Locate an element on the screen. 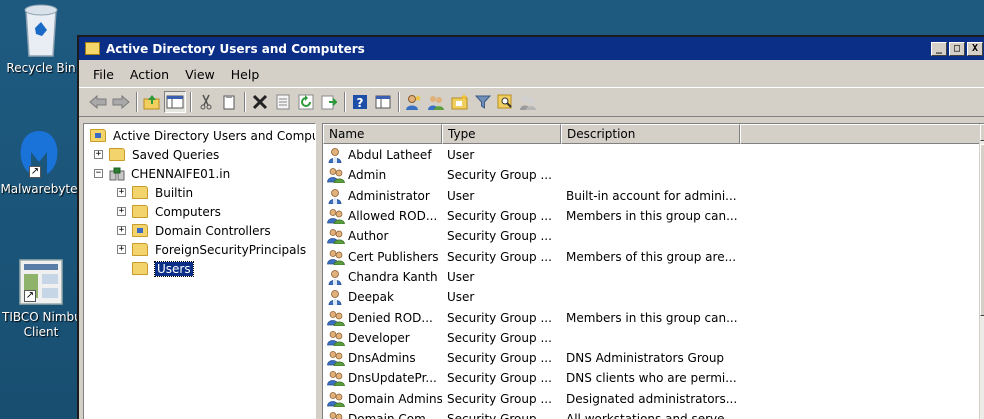  tree-item-label: CHENNAIFE01.in is located at coordinates (181, 173).